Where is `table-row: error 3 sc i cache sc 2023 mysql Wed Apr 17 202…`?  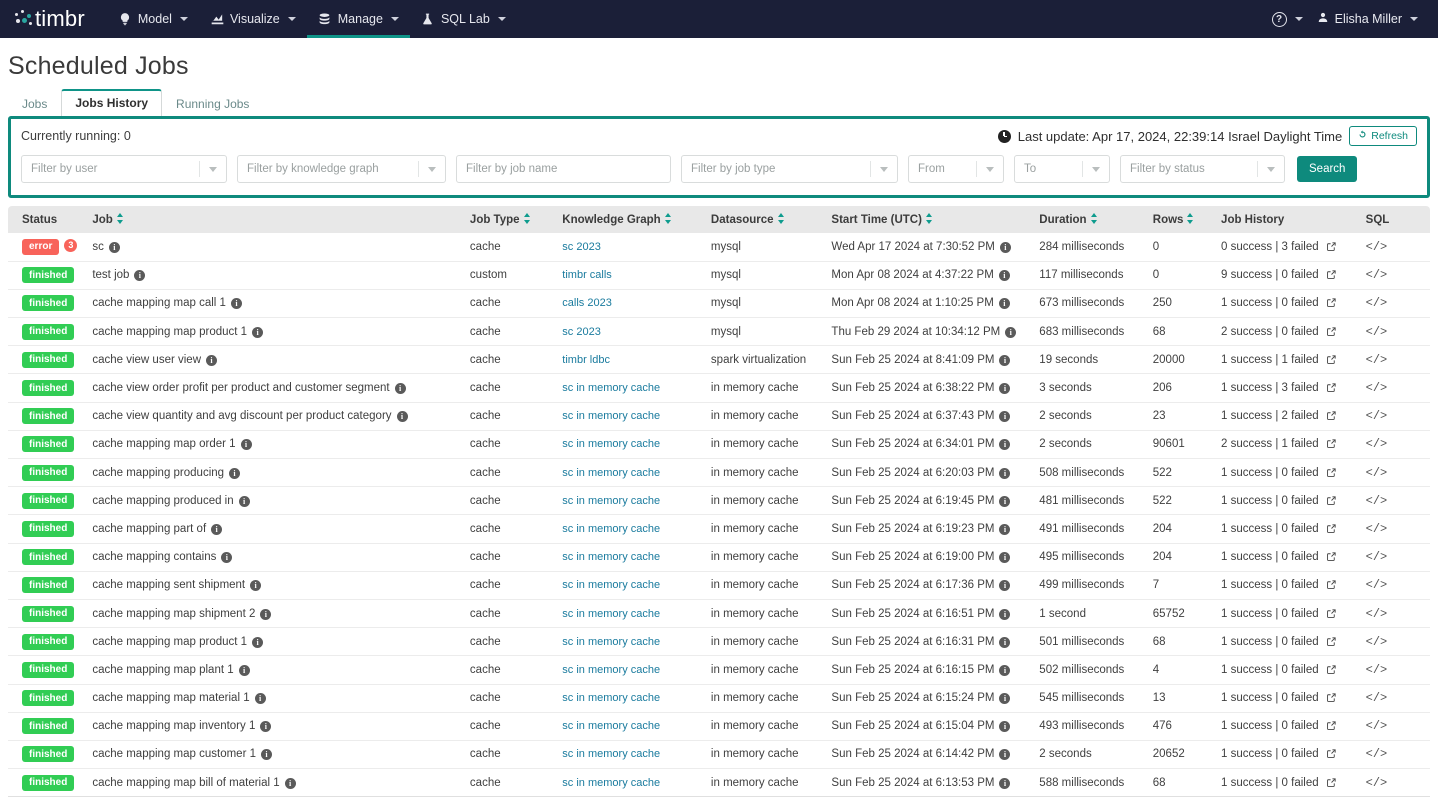
table-row: error 3 sc i cache sc 2023 mysql Wed Apr 17 202… is located at coordinates (719, 247).